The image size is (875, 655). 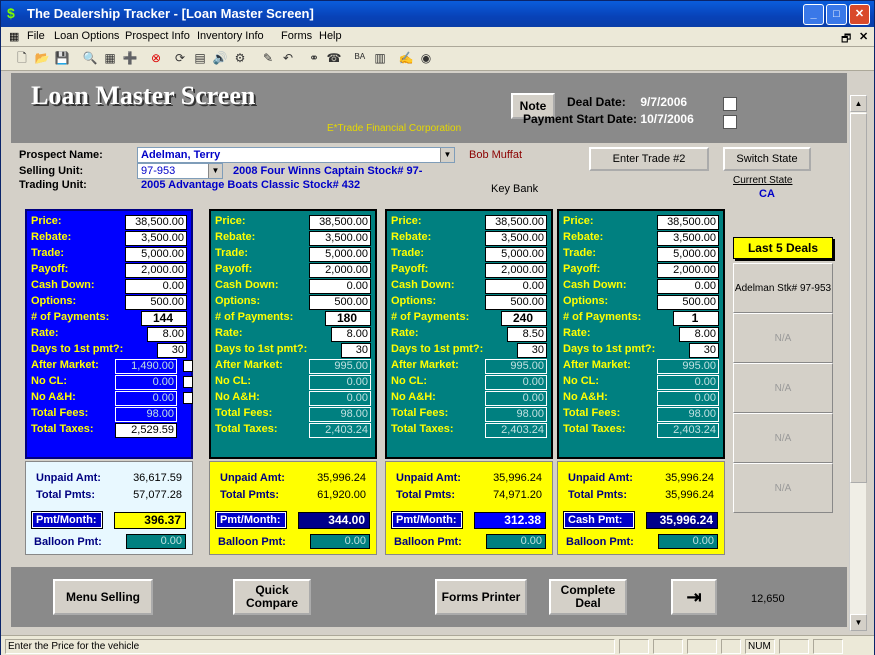 What do you see at coordinates (767, 159) in the screenshot?
I see `switch-state-button: Switch State` at bounding box center [767, 159].